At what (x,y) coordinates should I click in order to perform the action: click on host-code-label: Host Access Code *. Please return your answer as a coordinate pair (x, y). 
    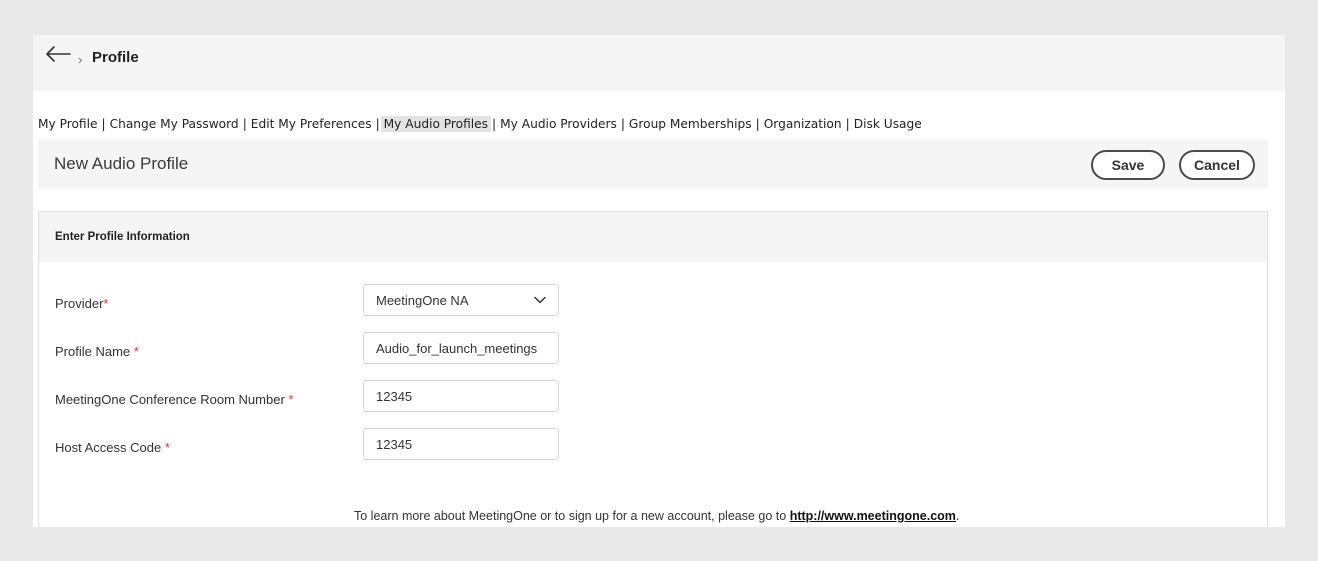
    Looking at the image, I should click on (112, 447).